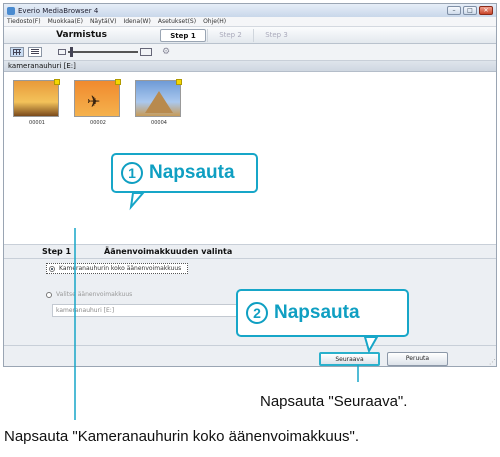  I want to click on callout-2-number: 2, so click(257, 313).